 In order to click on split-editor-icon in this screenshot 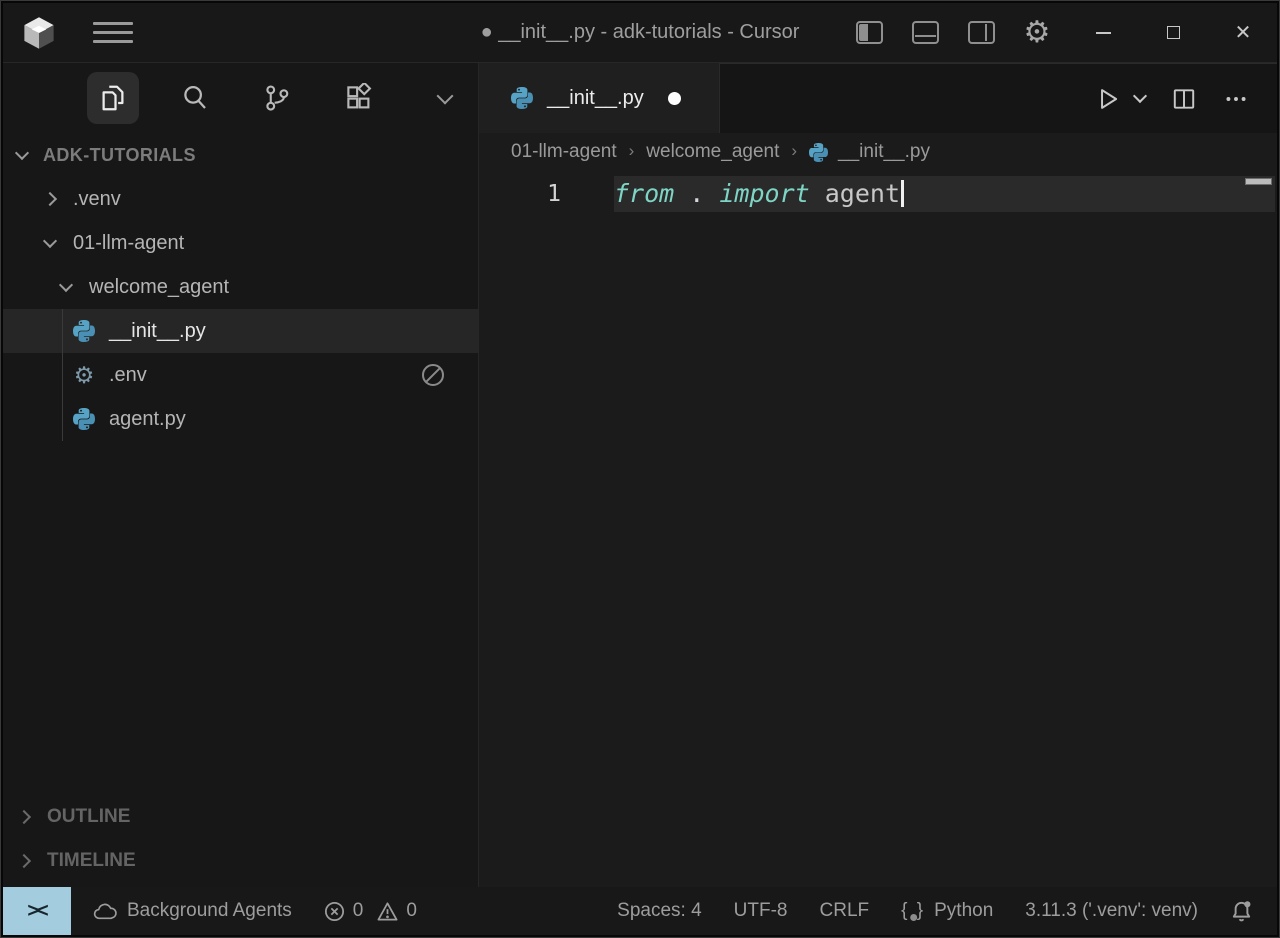, I will do `click(1184, 99)`.